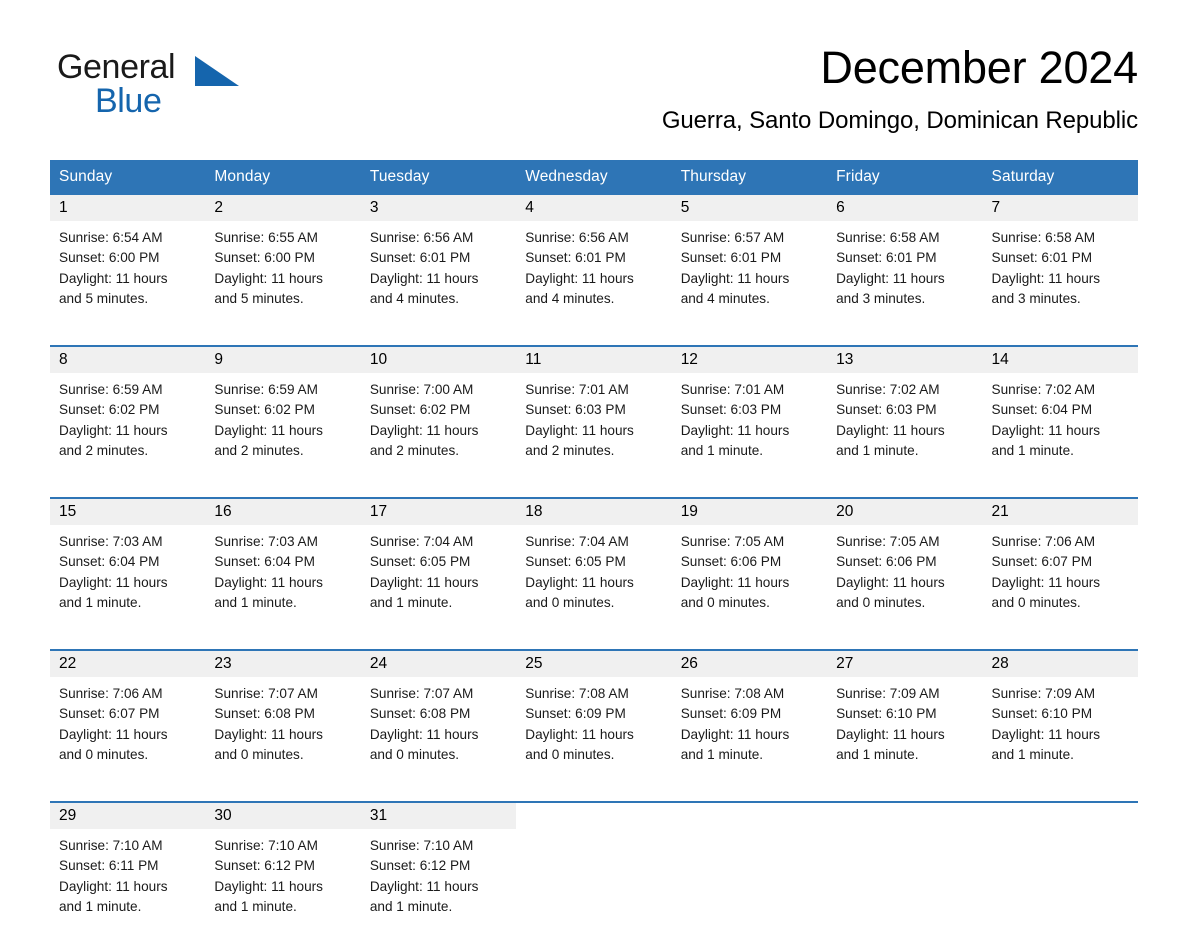  I want to click on day-number-band: 5, so click(749, 208).